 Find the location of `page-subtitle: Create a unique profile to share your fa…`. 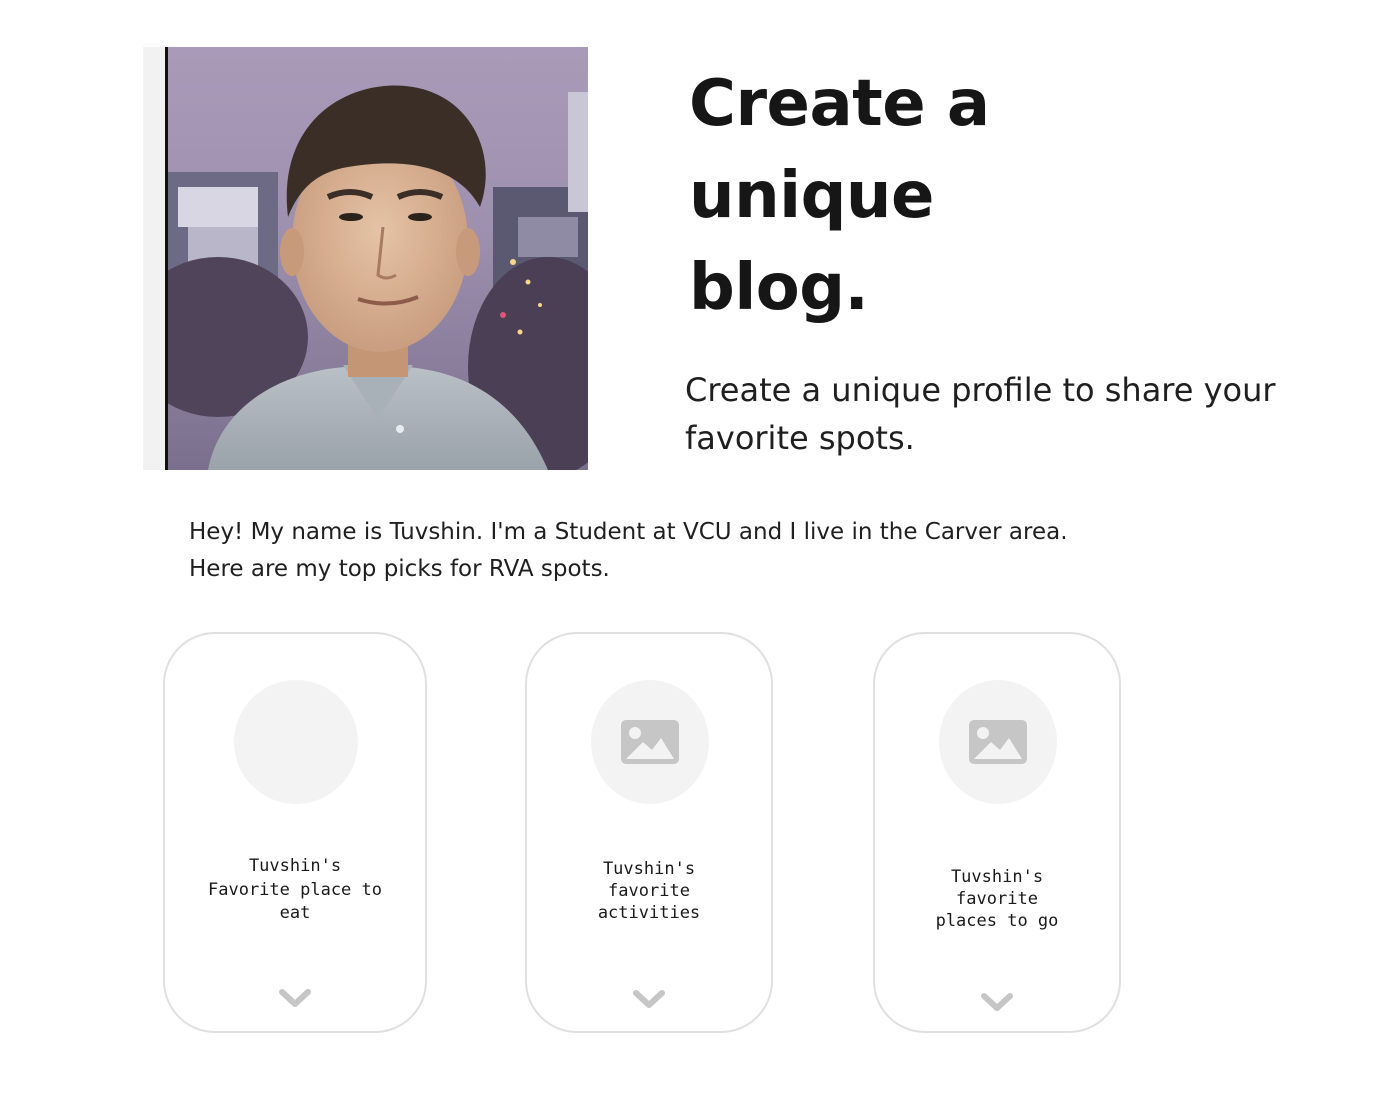

page-subtitle: Create a unique profile to share your fa… is located at coordinates (980, 414).